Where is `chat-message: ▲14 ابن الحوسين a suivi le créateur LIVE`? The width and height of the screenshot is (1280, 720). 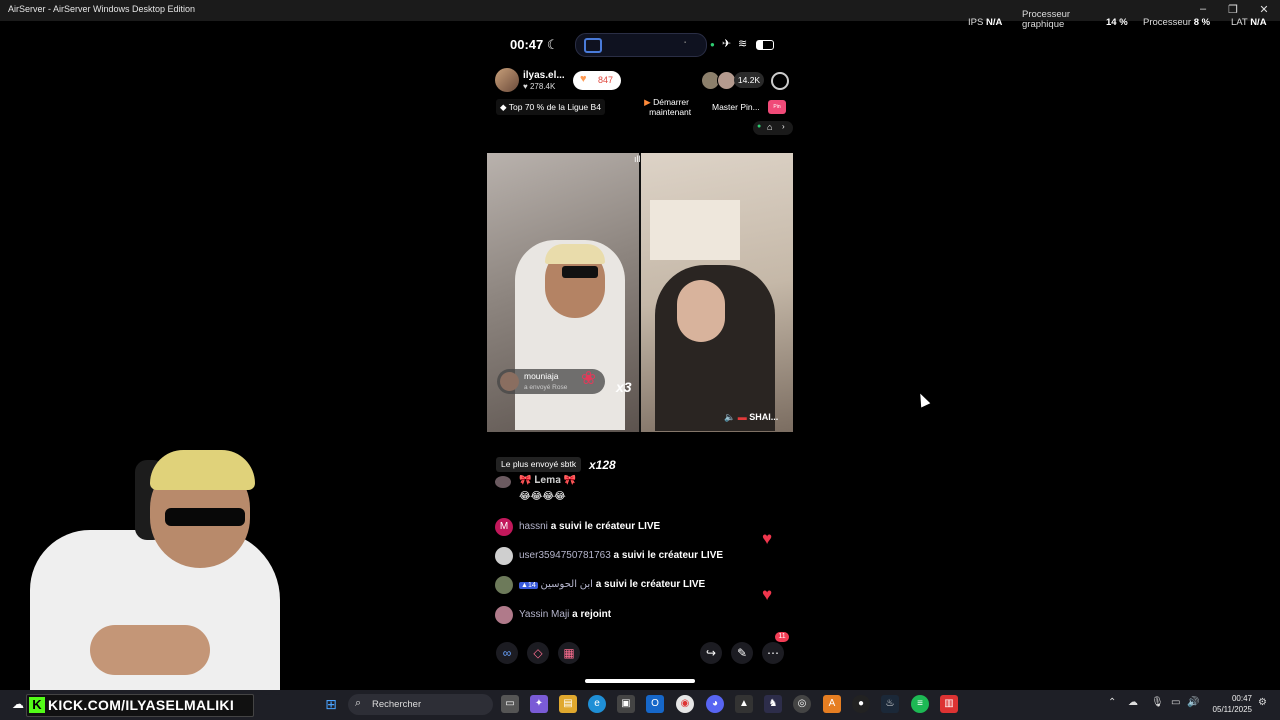 chat-message: ▲14 ابن الحوسين a suivi le créateur LIVE is located at coordinates (612, 584).